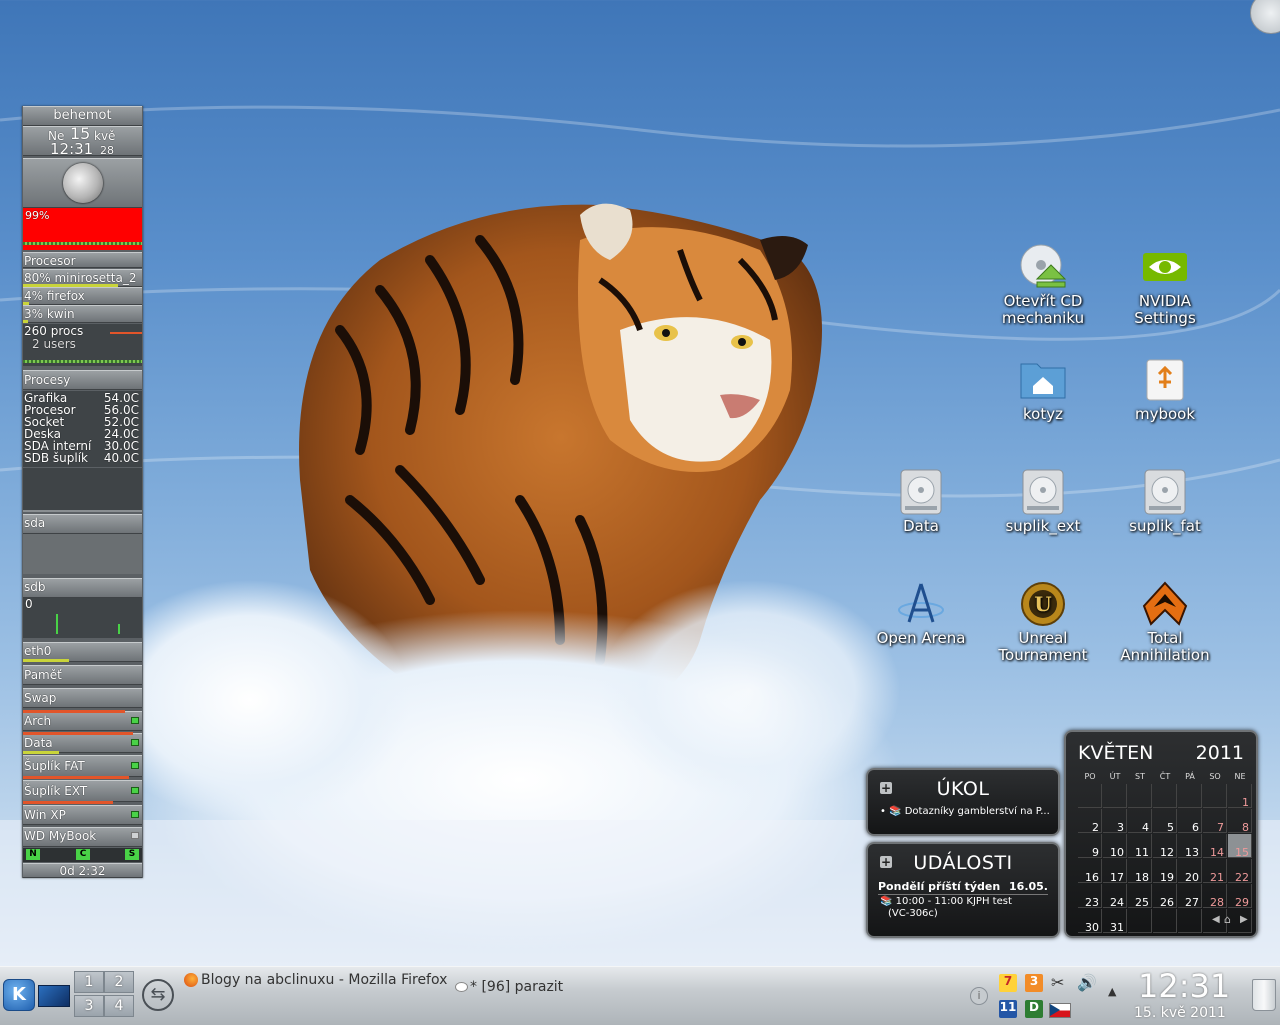 The width and height of the screenshot is (1280, 1025). Describe the element at coordinates (1240, 896) in the screenshot. I see `calendar-day: 29` at that location.